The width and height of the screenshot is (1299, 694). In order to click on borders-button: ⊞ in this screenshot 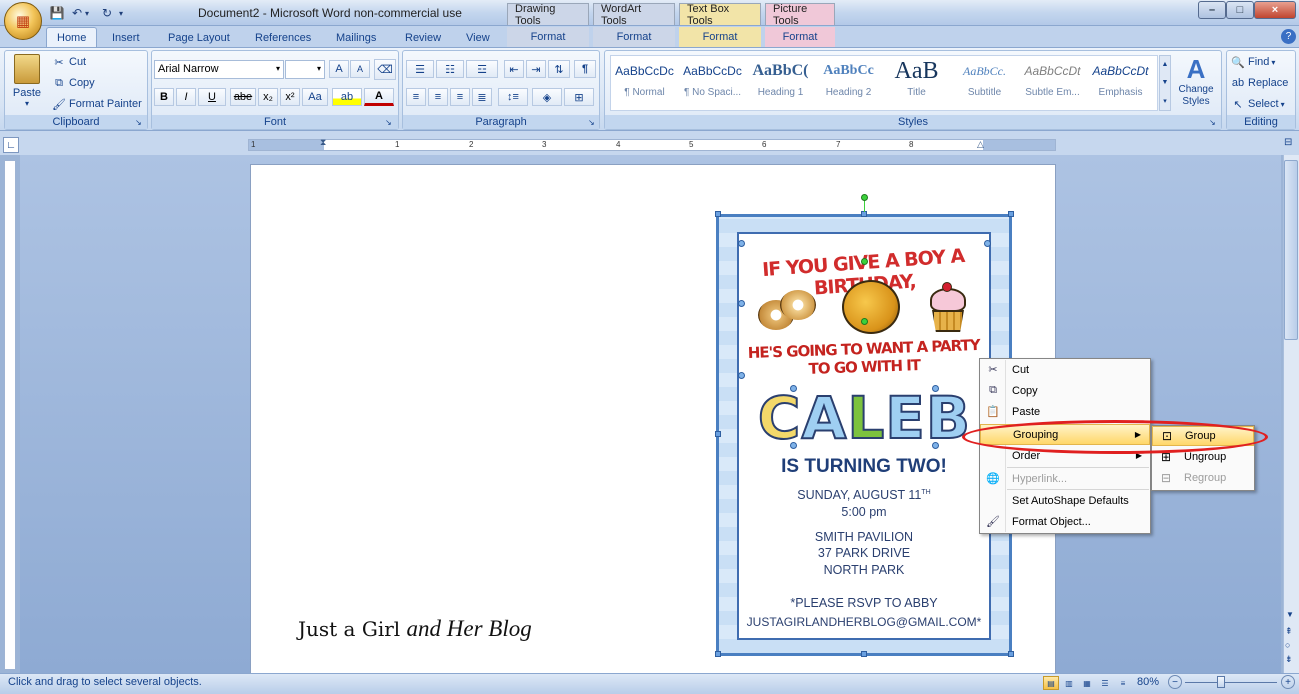, I will do `click(579, 97)`.